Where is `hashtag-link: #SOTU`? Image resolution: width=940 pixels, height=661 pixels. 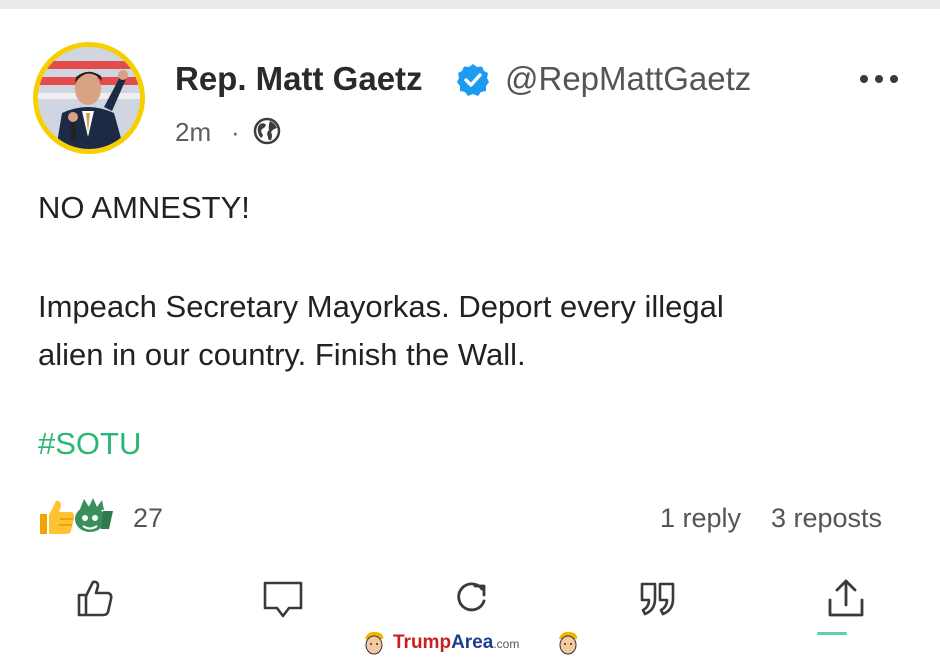 hashtag-link: #SOTU is located at coordinates (89, 444).